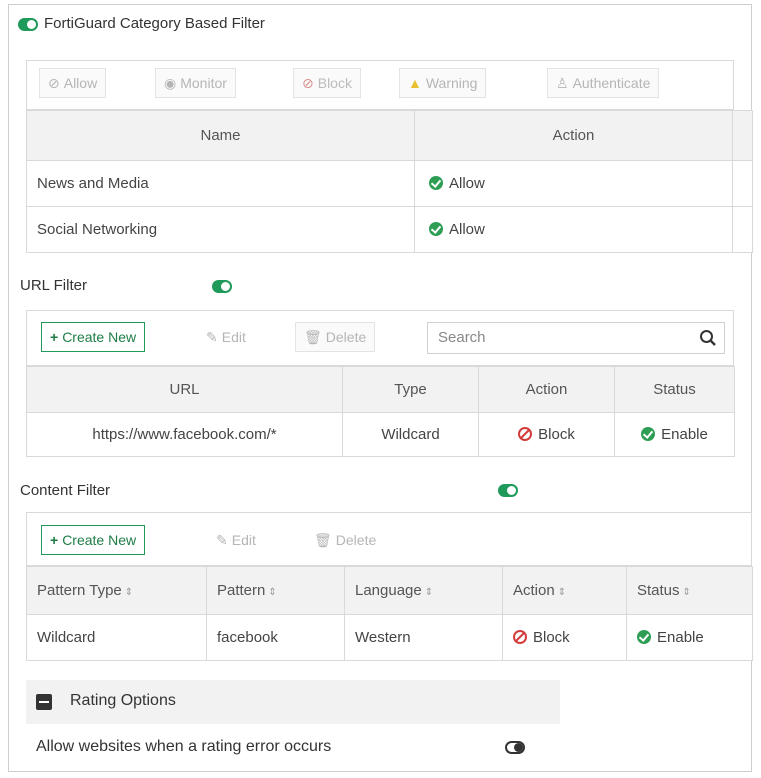 Image resolution: width=761 pixels, height=778 pixels. Describe the element at coordinates (226, 337) in the screenshot. I see `url-edit-button: ✎ Edit` at that location.